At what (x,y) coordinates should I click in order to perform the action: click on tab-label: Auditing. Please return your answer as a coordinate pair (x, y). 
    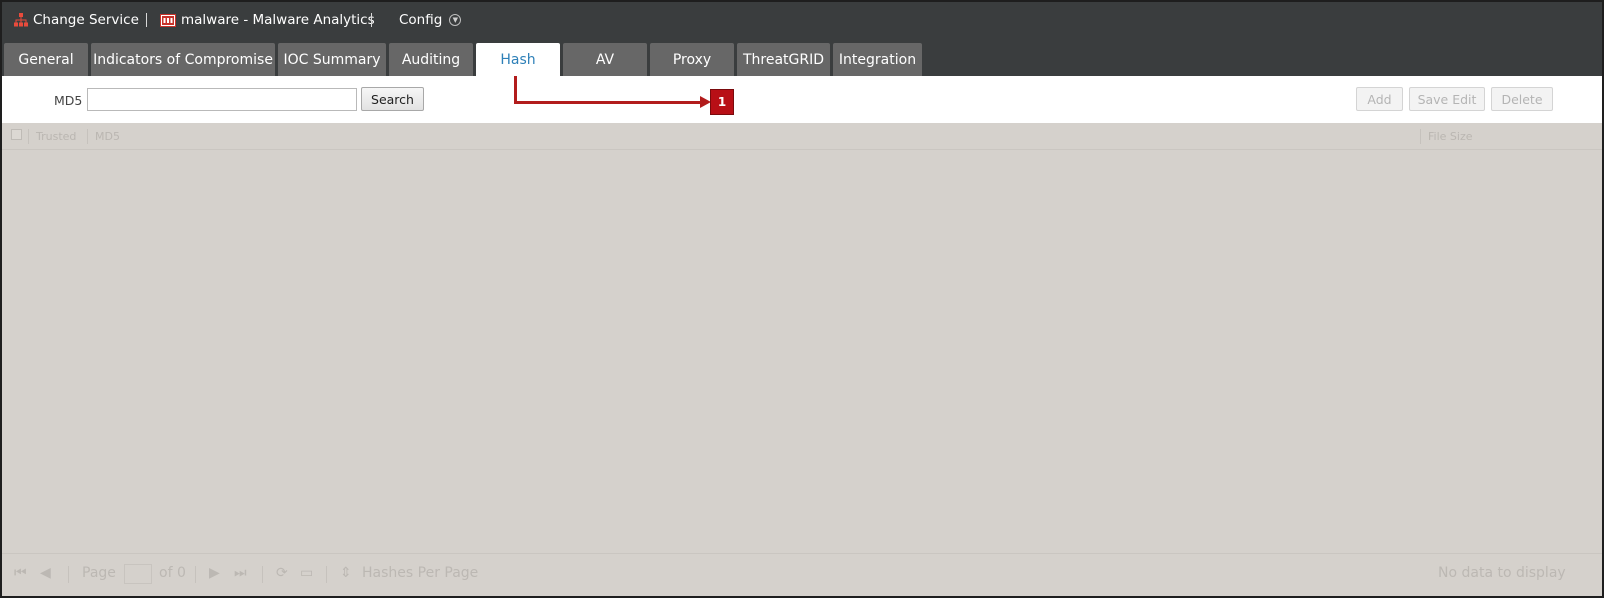
    Looking at the image, I should click on (431, 59).